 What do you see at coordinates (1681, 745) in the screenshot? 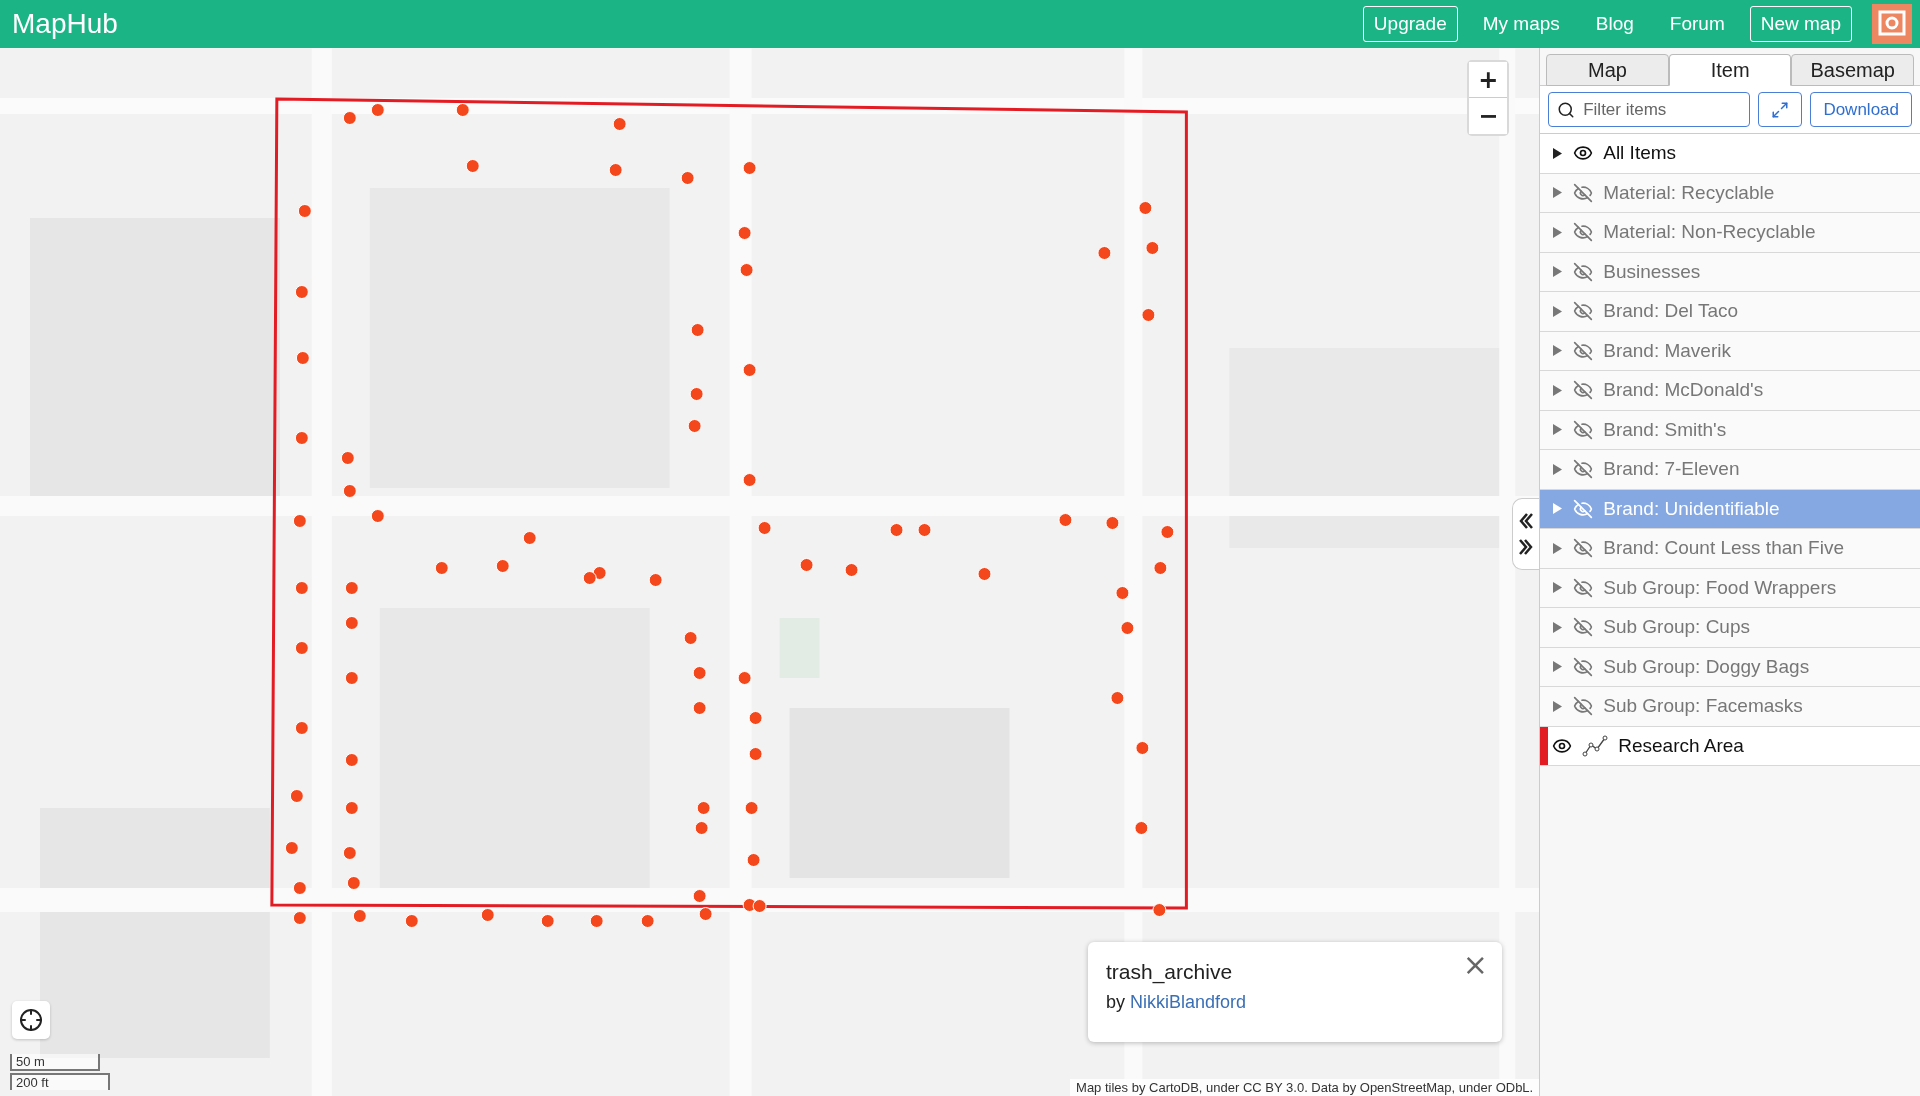
I see `layer-label: Research Area` at bounding box center [1681, 745].